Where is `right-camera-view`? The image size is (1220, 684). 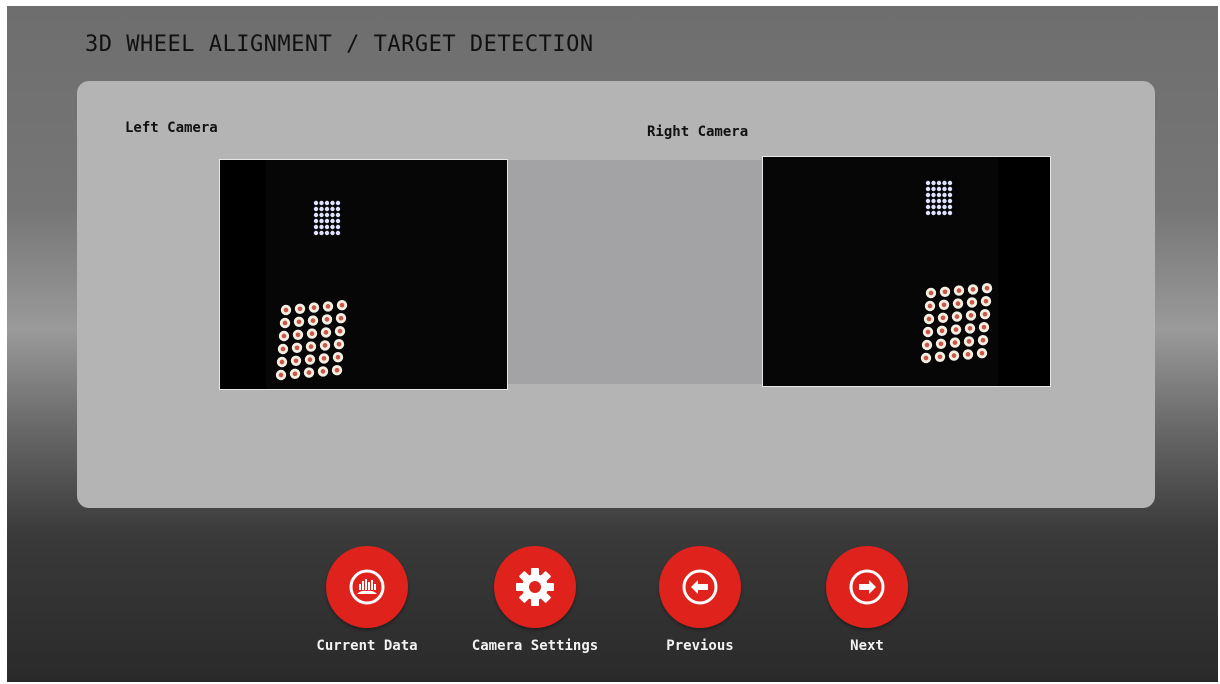 right-camera-view is located at coordinates (906, 271).